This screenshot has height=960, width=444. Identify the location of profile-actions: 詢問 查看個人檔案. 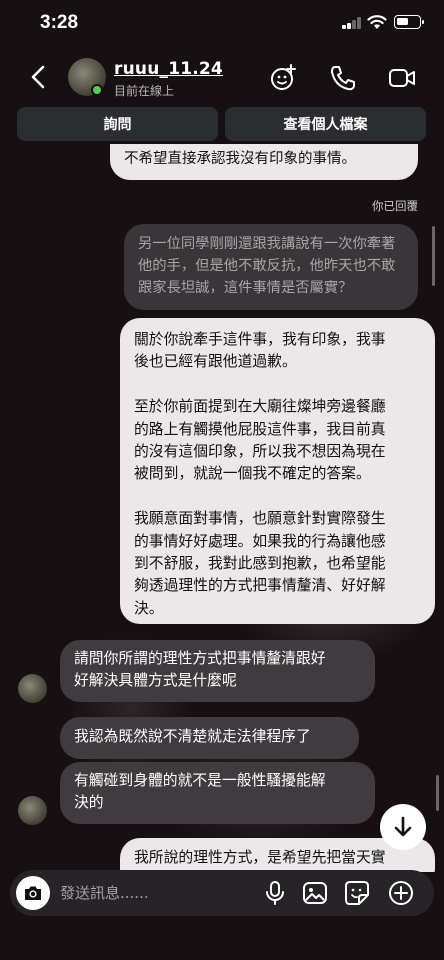
(222, 125).